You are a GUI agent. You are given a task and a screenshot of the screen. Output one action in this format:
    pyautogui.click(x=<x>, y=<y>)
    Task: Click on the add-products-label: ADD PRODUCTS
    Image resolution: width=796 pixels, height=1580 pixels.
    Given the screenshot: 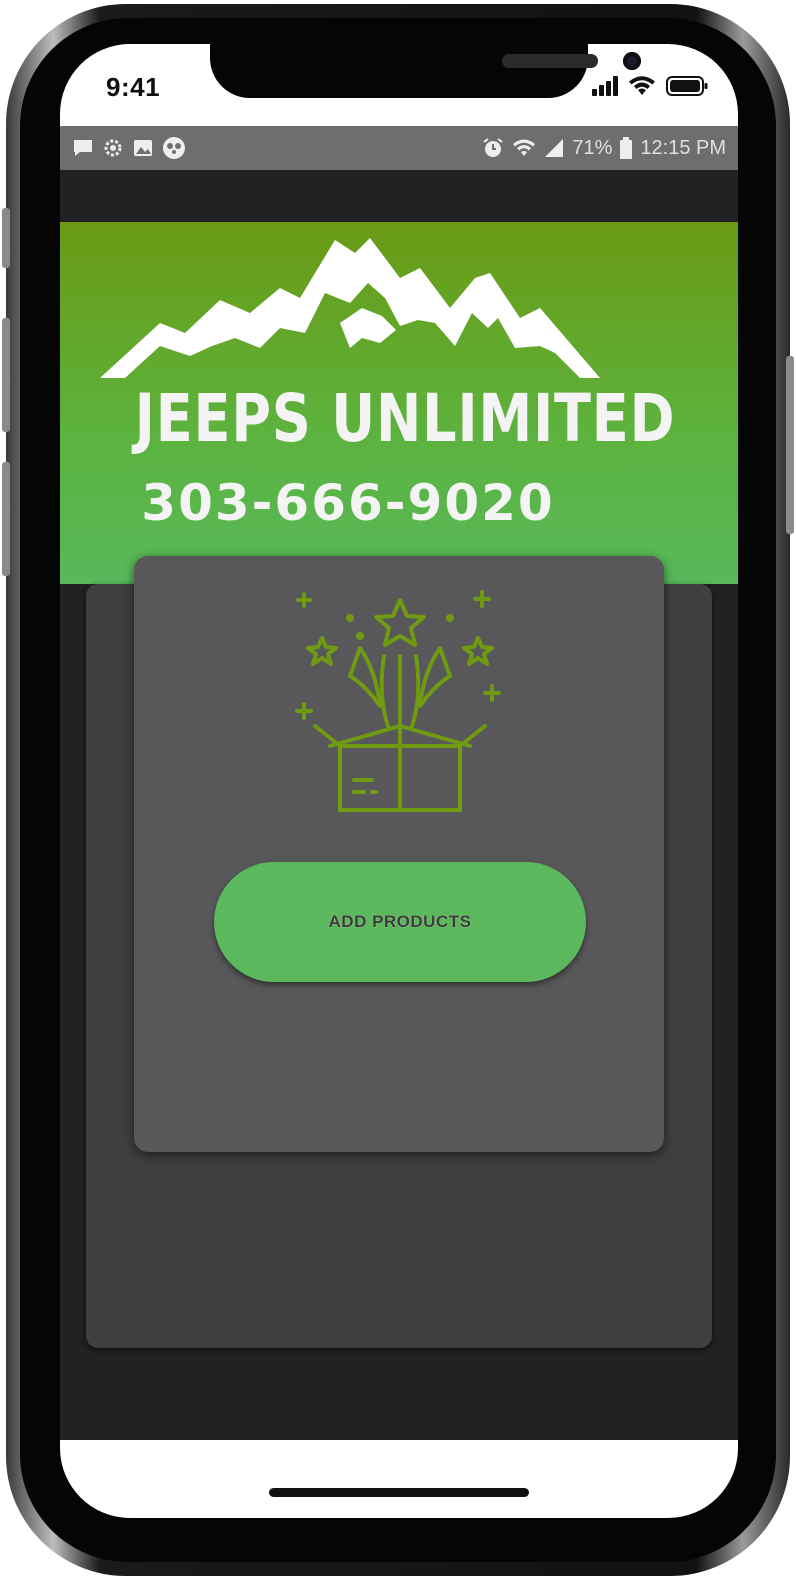 What is the action you would take?
    pyautogui.click(x=400, y=921)
    